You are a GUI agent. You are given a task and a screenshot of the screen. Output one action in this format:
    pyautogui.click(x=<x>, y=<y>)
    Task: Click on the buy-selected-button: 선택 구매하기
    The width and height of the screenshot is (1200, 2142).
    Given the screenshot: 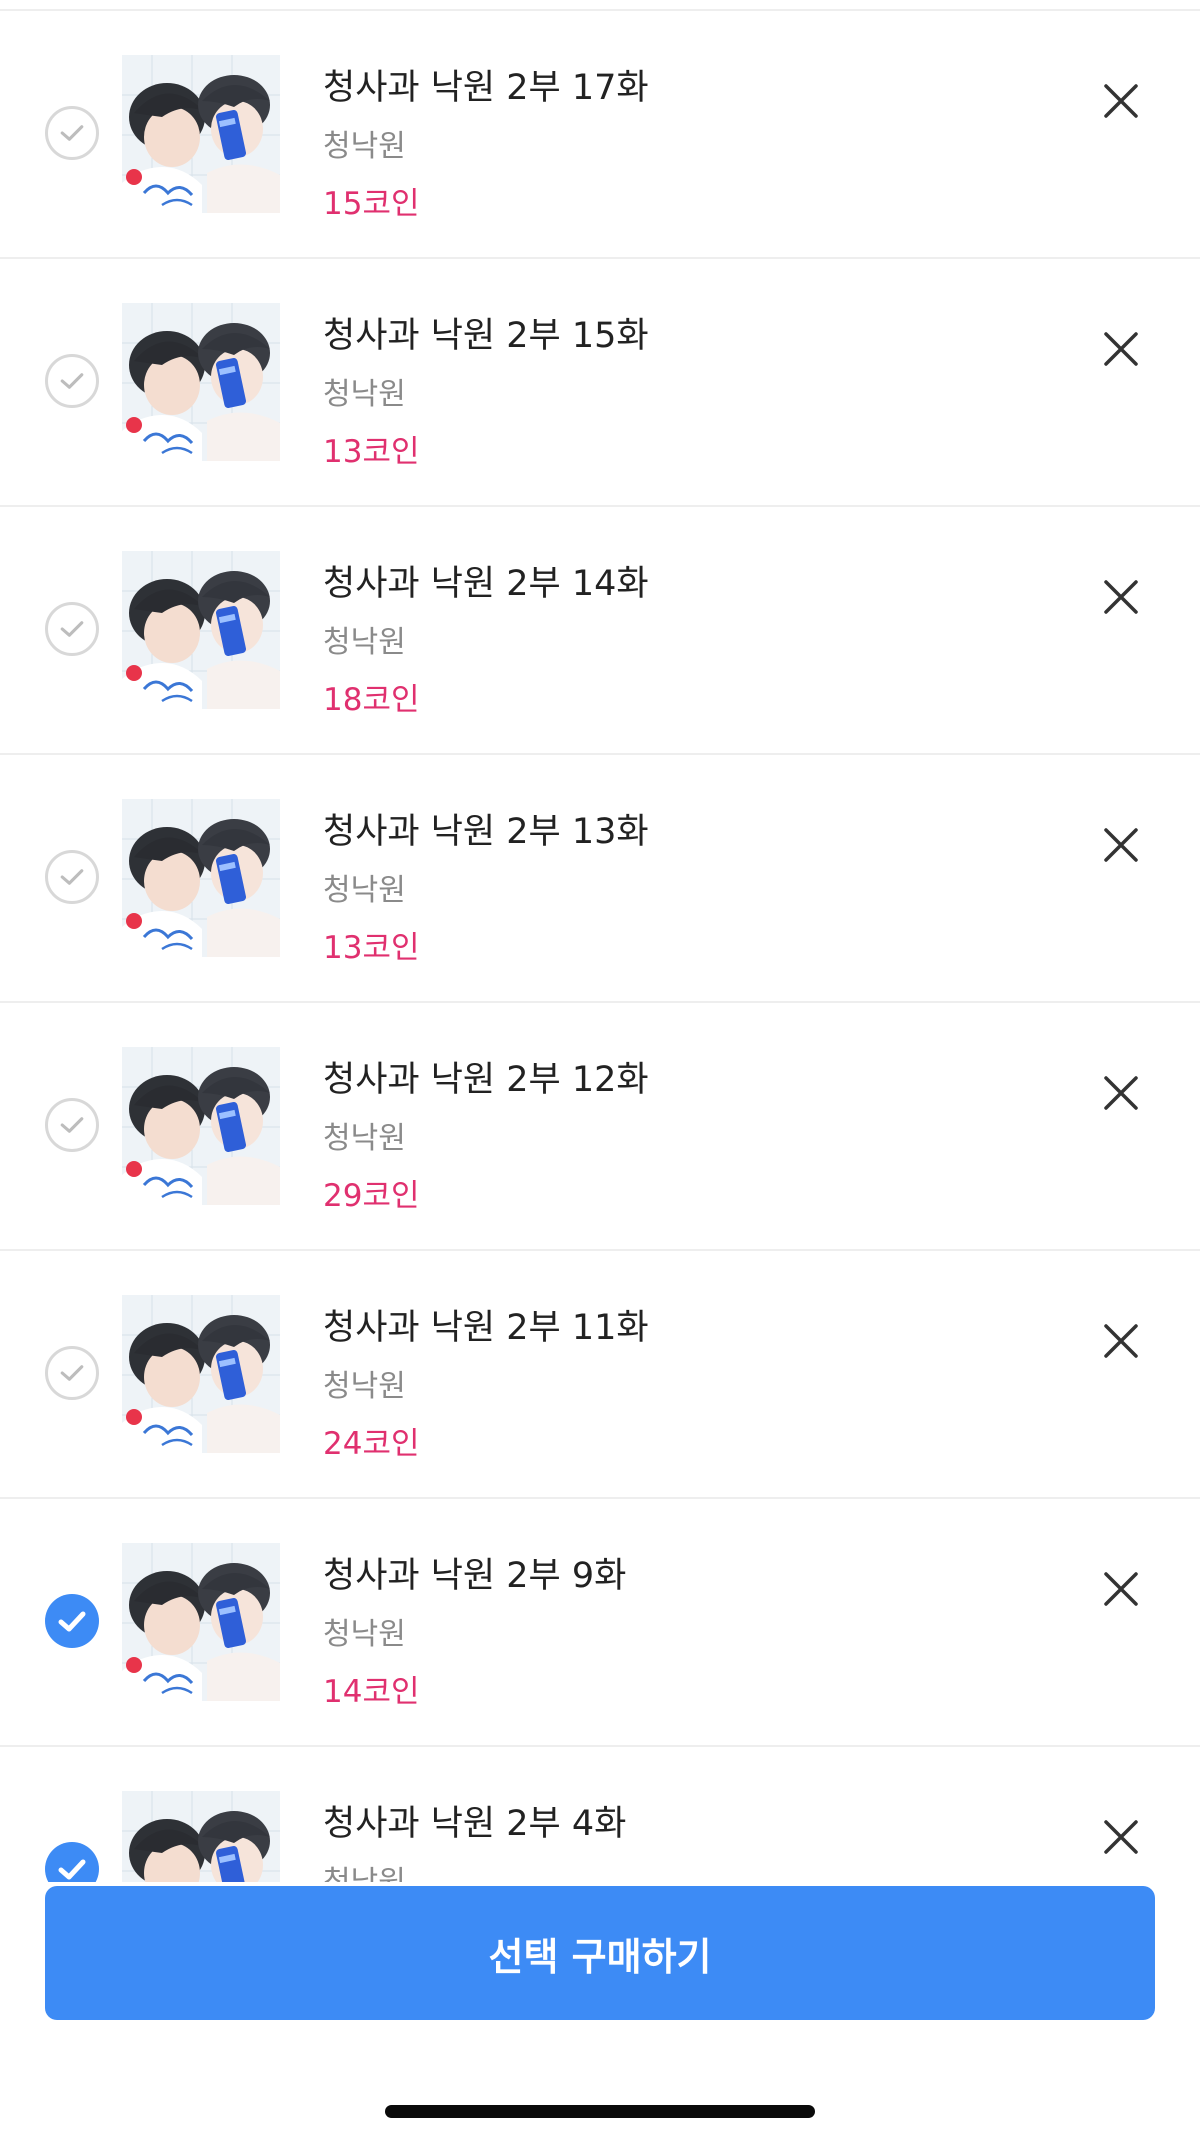 What is the action you would take?
    pyautogui.click(x=600, y=1953)
    